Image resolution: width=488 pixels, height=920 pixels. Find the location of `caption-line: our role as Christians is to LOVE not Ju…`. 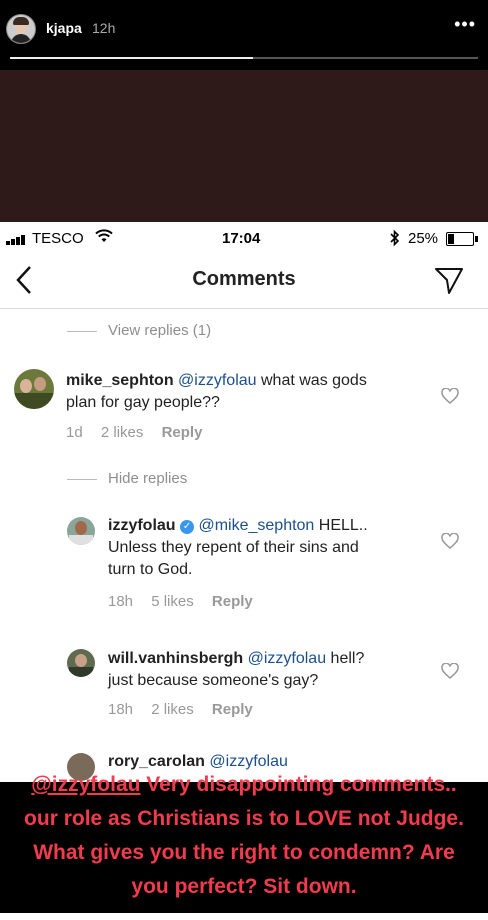

caption-line: our role as Christians is to LOVE not Ju… is located at coordinates (244, 818).